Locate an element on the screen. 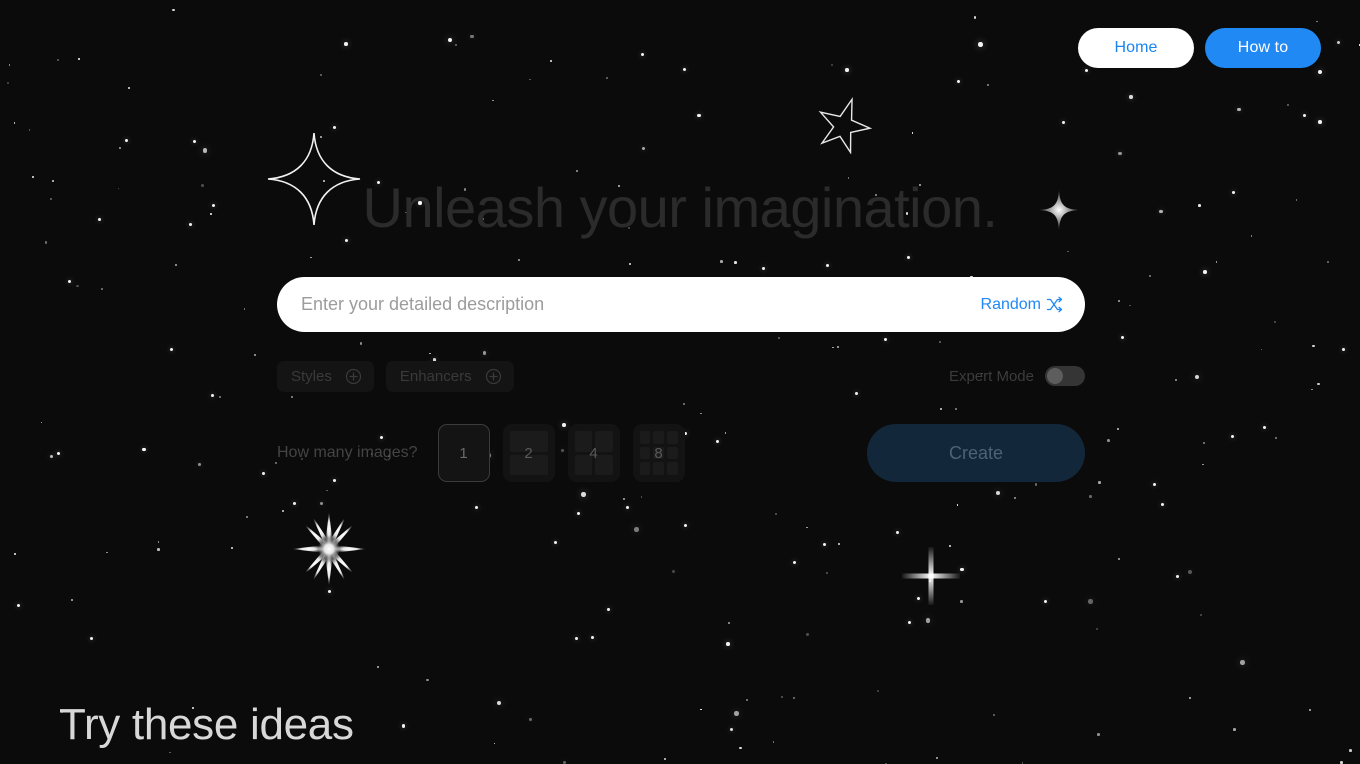  image-count-option-4: 4 is located at coordinates (593, 453).